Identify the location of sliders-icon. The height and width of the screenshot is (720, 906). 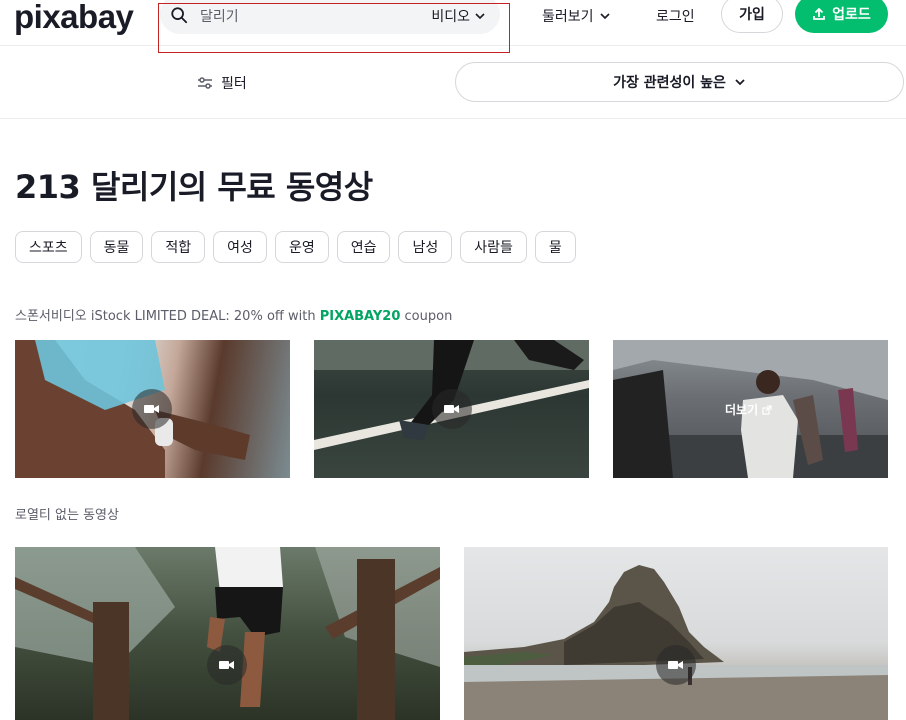
(205, 83).